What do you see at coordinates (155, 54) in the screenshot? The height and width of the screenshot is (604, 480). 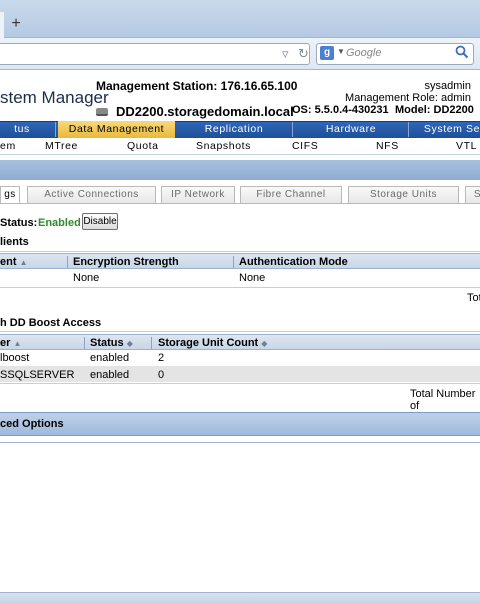 I see `address-bar` at bounding box center [155, 54].